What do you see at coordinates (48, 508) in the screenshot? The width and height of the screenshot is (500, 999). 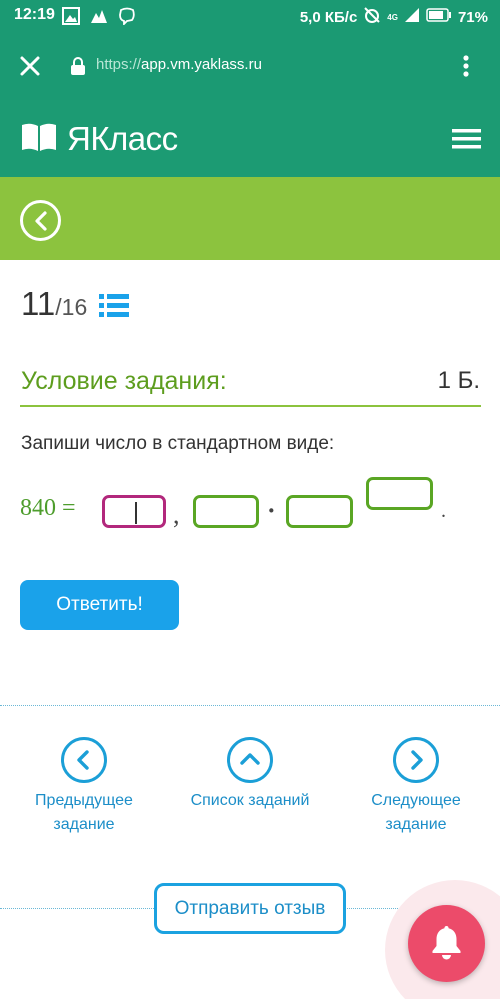 I see `equation-left: 840 =` at bounding box center [48, 508].